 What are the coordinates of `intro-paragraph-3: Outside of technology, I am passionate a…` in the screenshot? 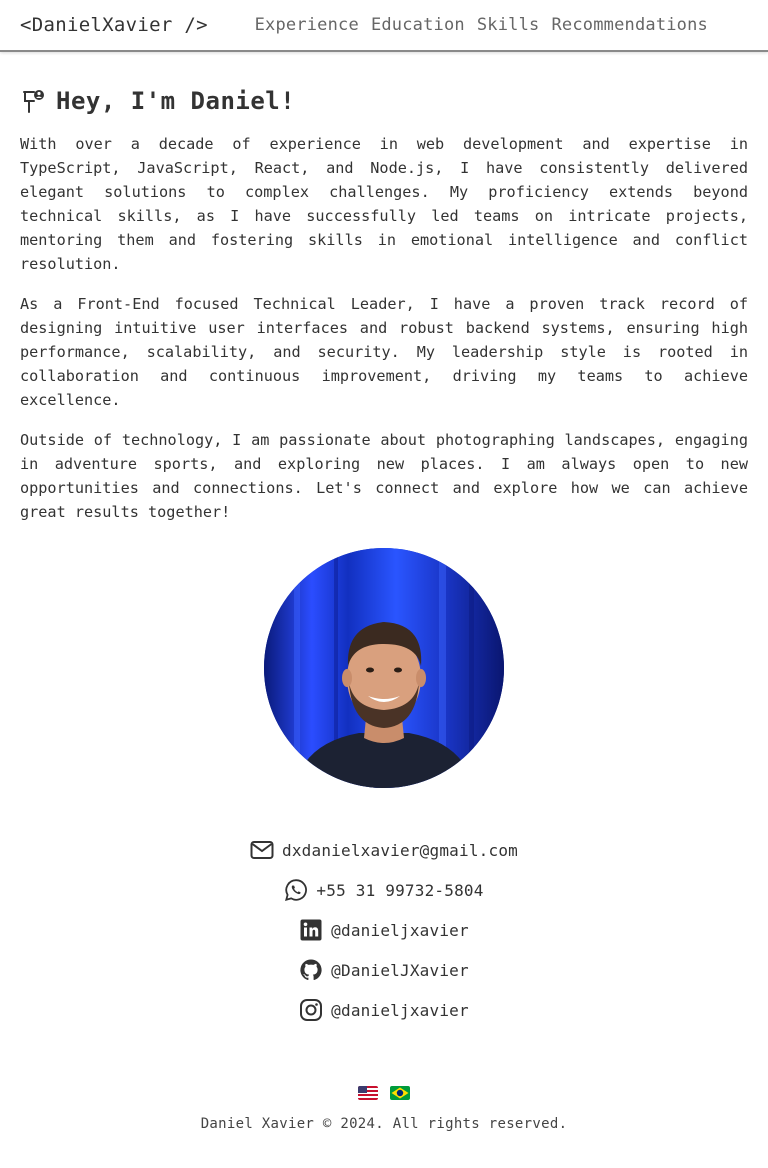 It's located at (384, 476).